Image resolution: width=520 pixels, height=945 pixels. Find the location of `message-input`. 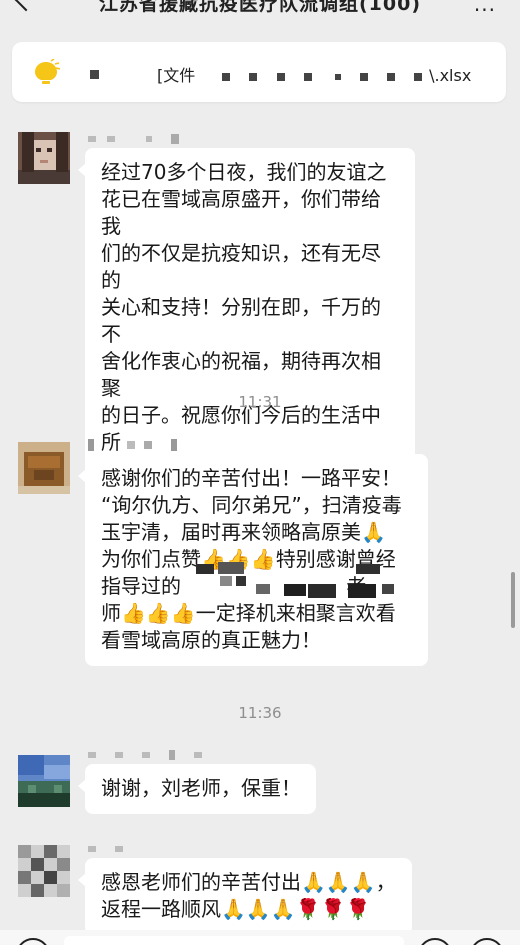

message-input is located at coordinates (234, 940).